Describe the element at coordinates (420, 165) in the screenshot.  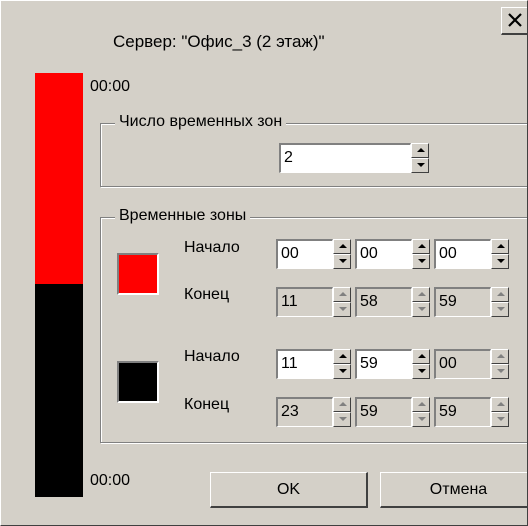
I see `zone-count-down-button` at that location.